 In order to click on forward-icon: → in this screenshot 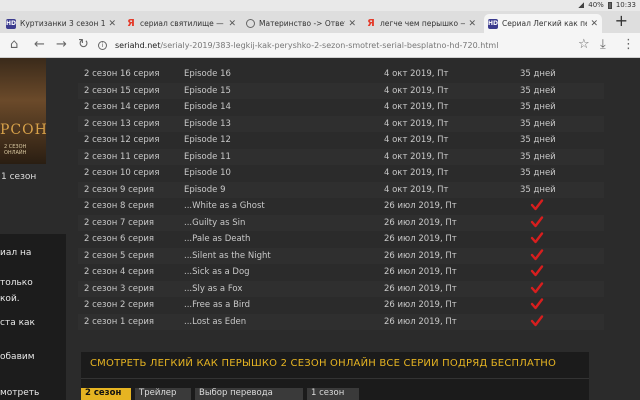, I will do `click(61, 45)`.